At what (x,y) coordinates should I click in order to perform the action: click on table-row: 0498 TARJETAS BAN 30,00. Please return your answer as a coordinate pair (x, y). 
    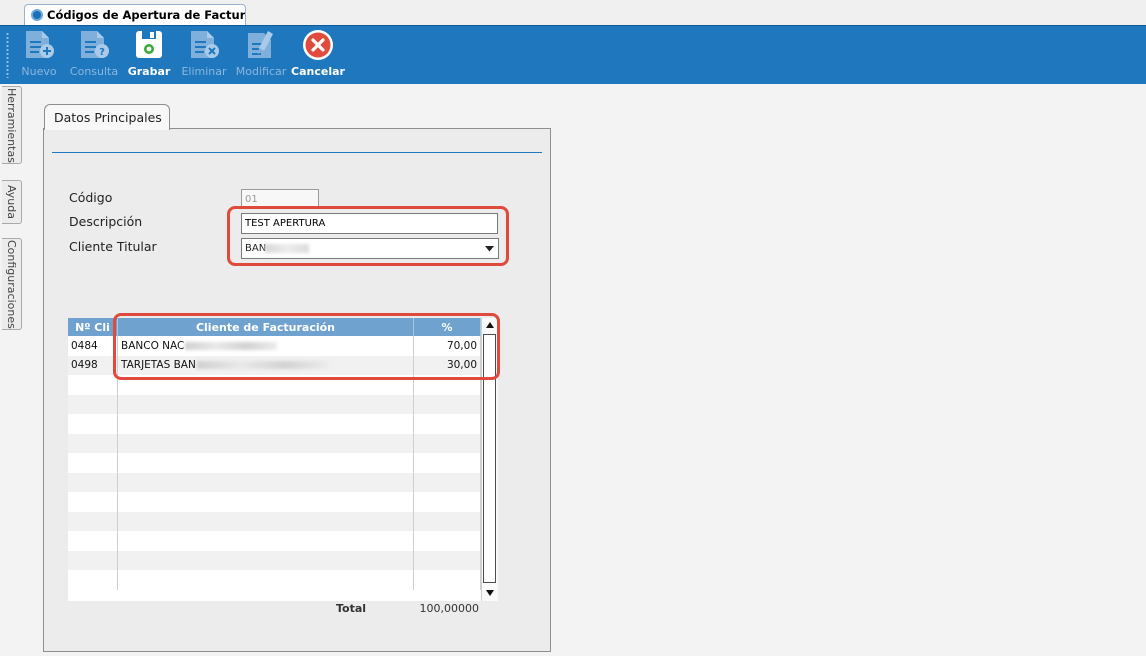
    Looking at the image, I should click on (274, 365).